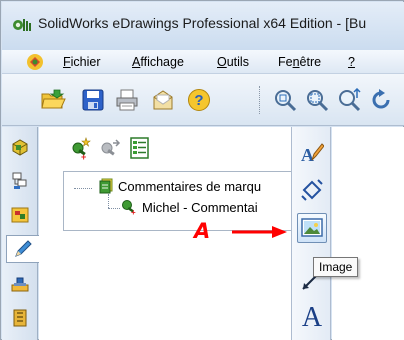 This screenshot has height=340, width=404. I want to click on tree-item-comment: + Michel - Commentai, so click(189, 208).